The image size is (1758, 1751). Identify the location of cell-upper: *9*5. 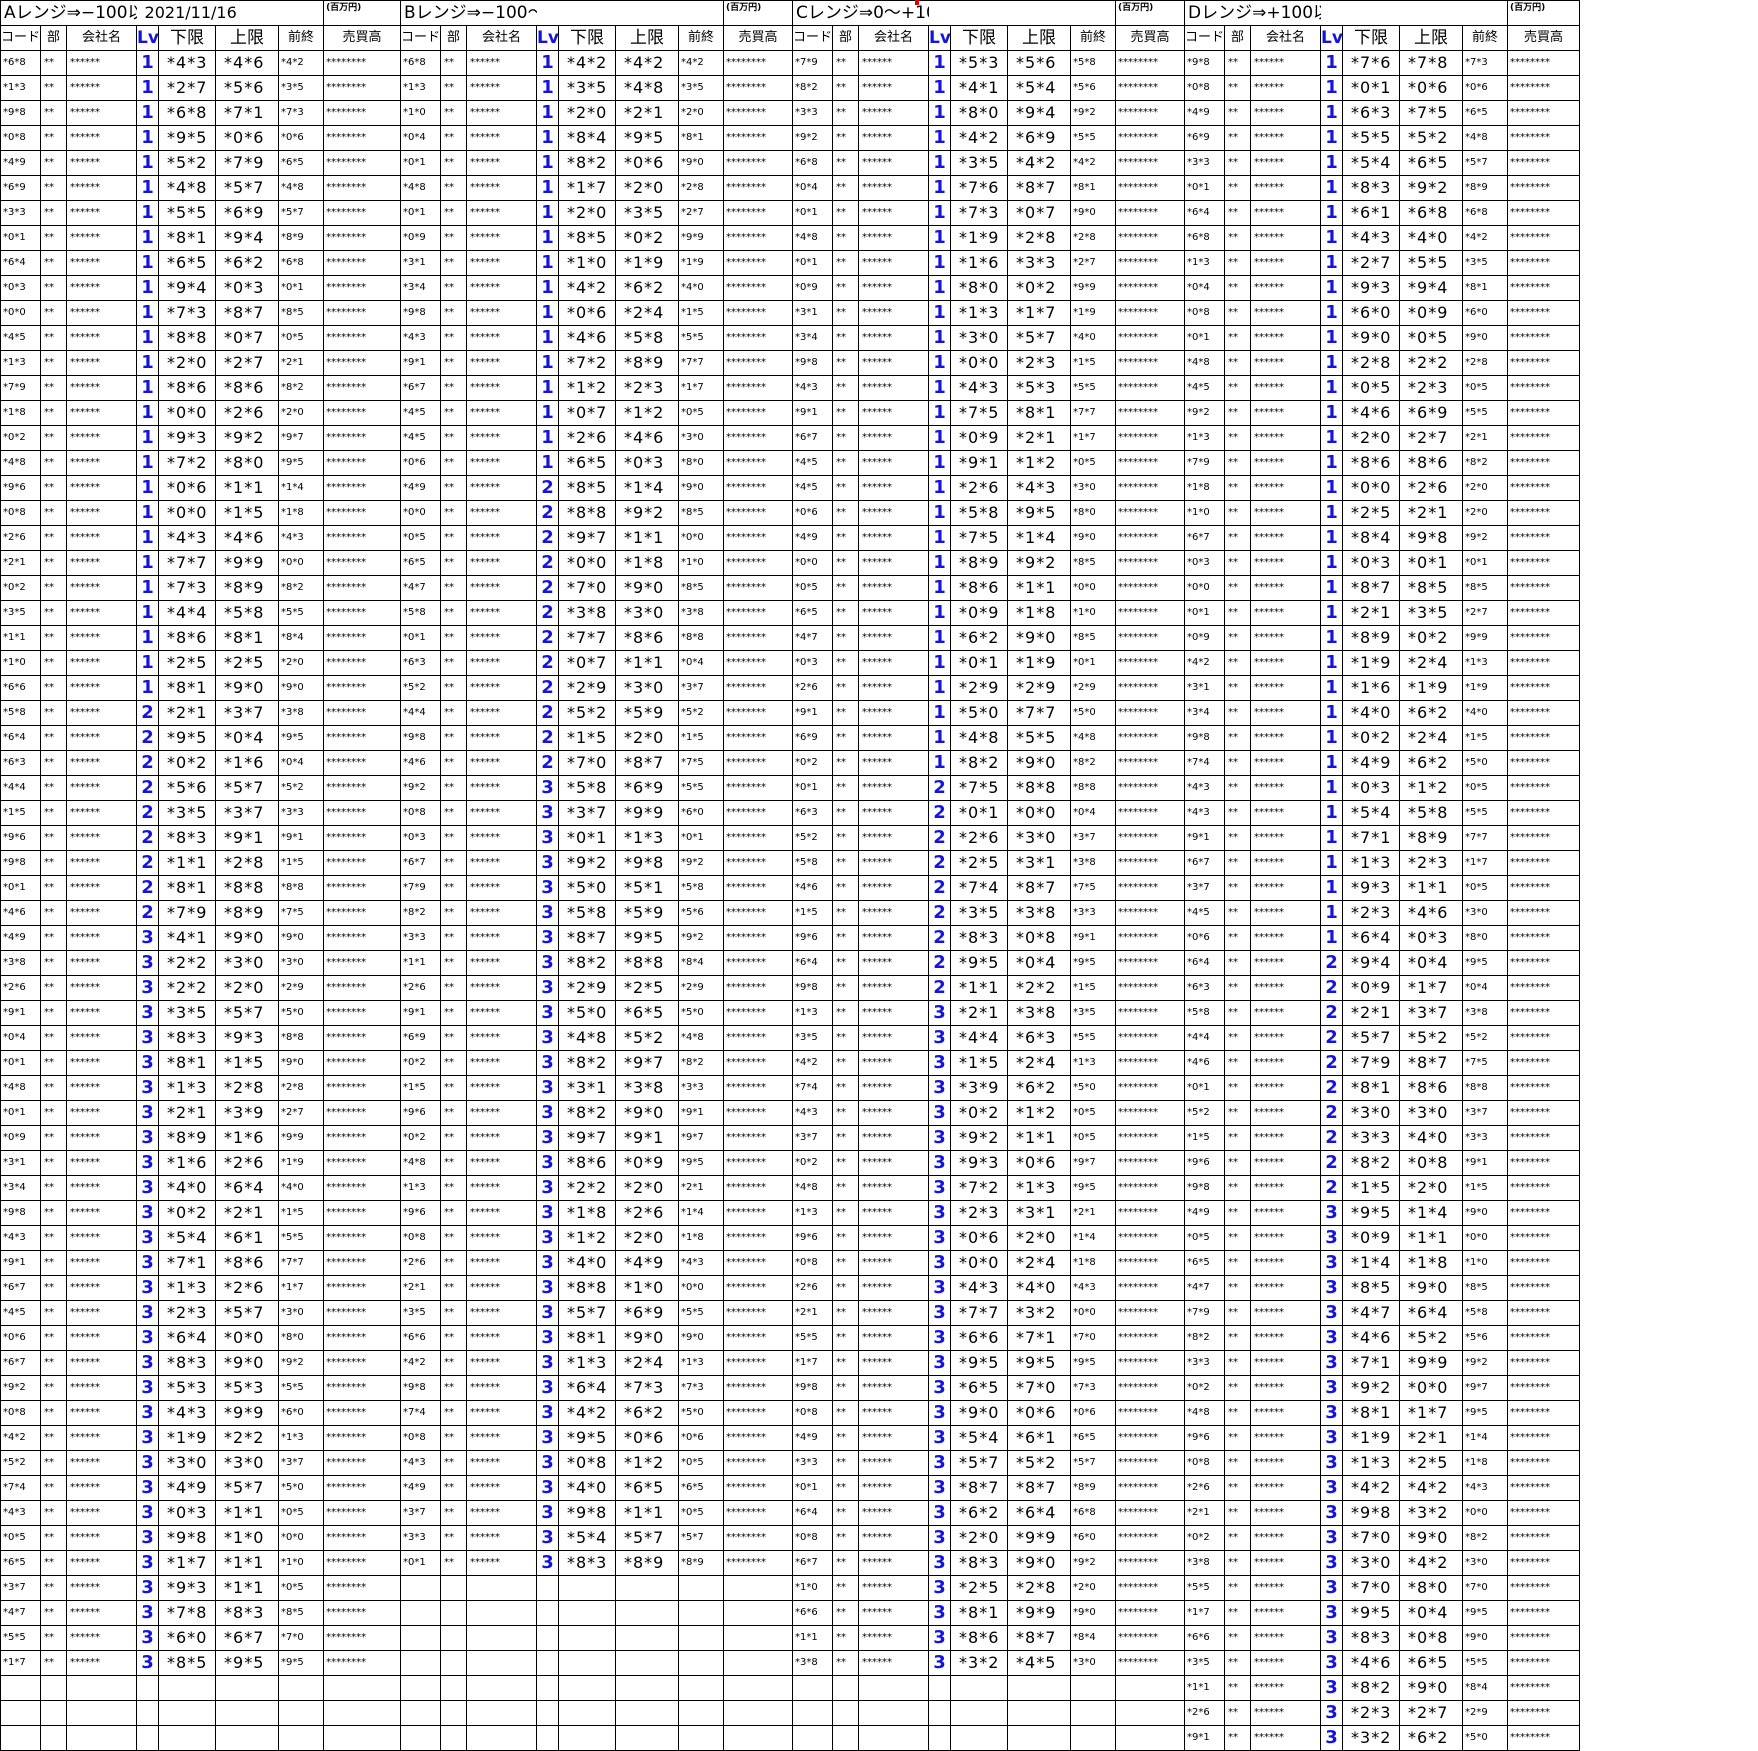
(647, 938).